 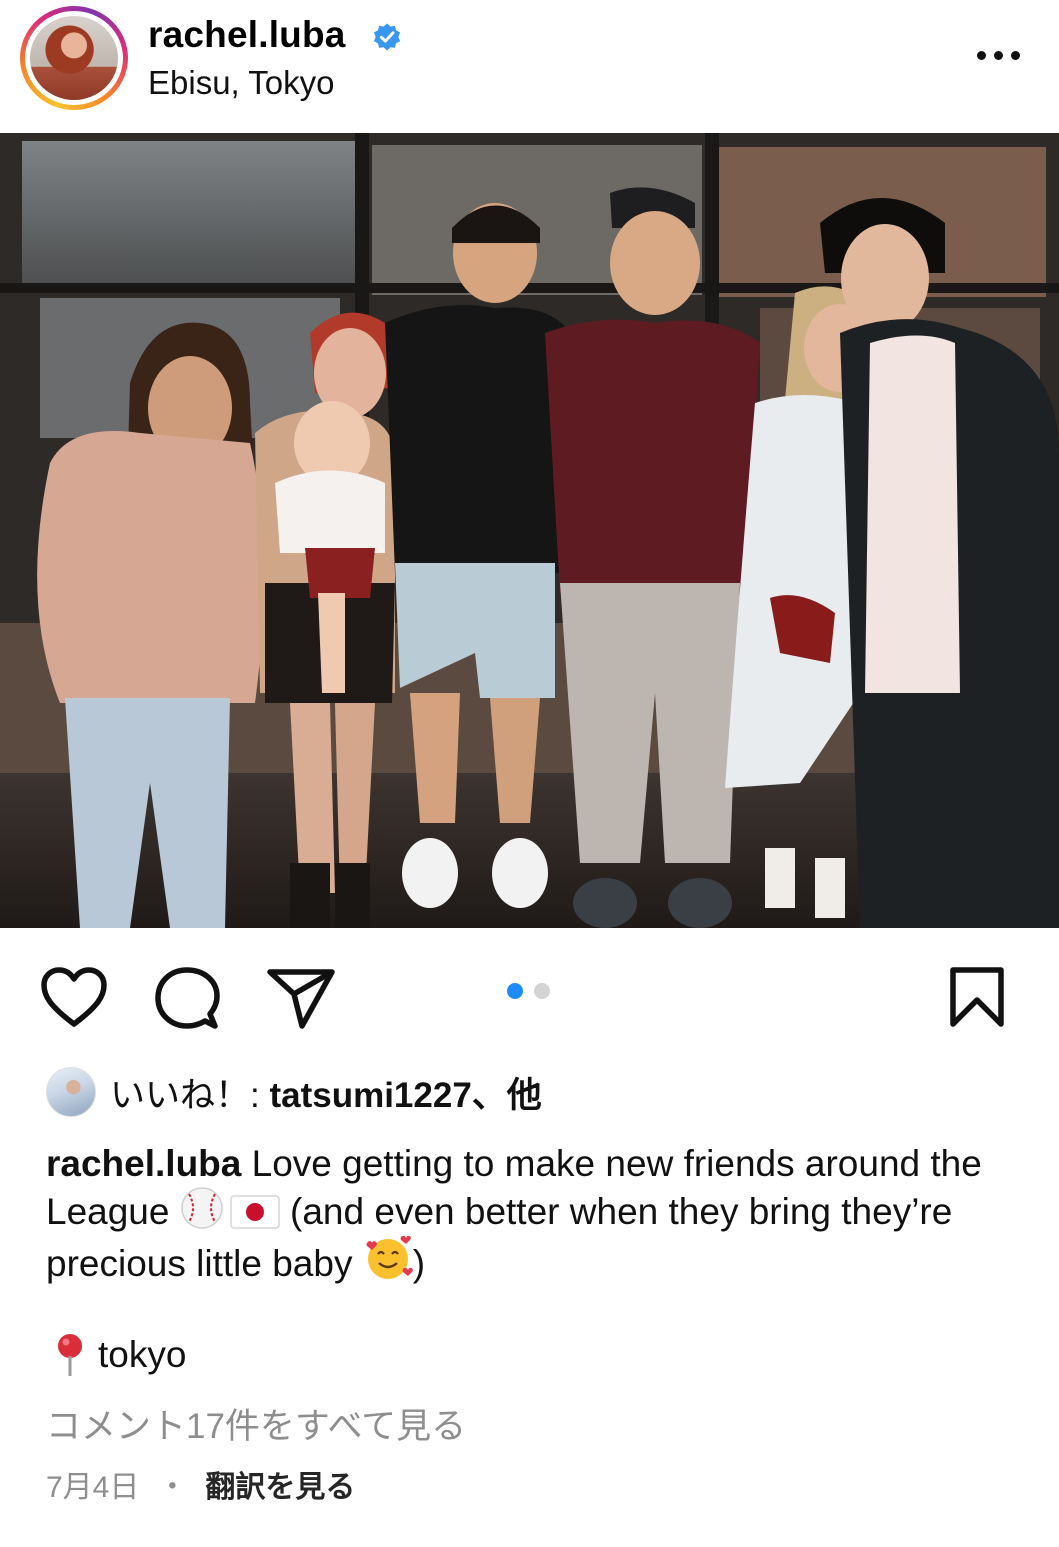 What do you see at coordinates (202, 1208) in the screenshot?
I see `baseball-icon` at bounding box center [202, 1208].